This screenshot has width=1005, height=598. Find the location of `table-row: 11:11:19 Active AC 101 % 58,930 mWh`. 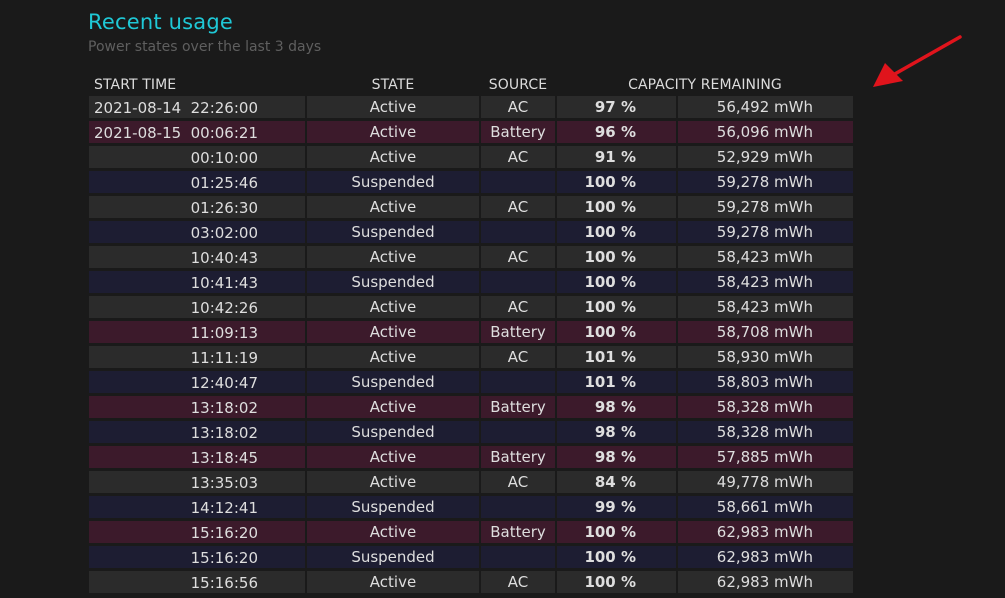

table-row: 11:11:19 Active AC 101 % 58,930 mWh is located at coordinates (471, 357).